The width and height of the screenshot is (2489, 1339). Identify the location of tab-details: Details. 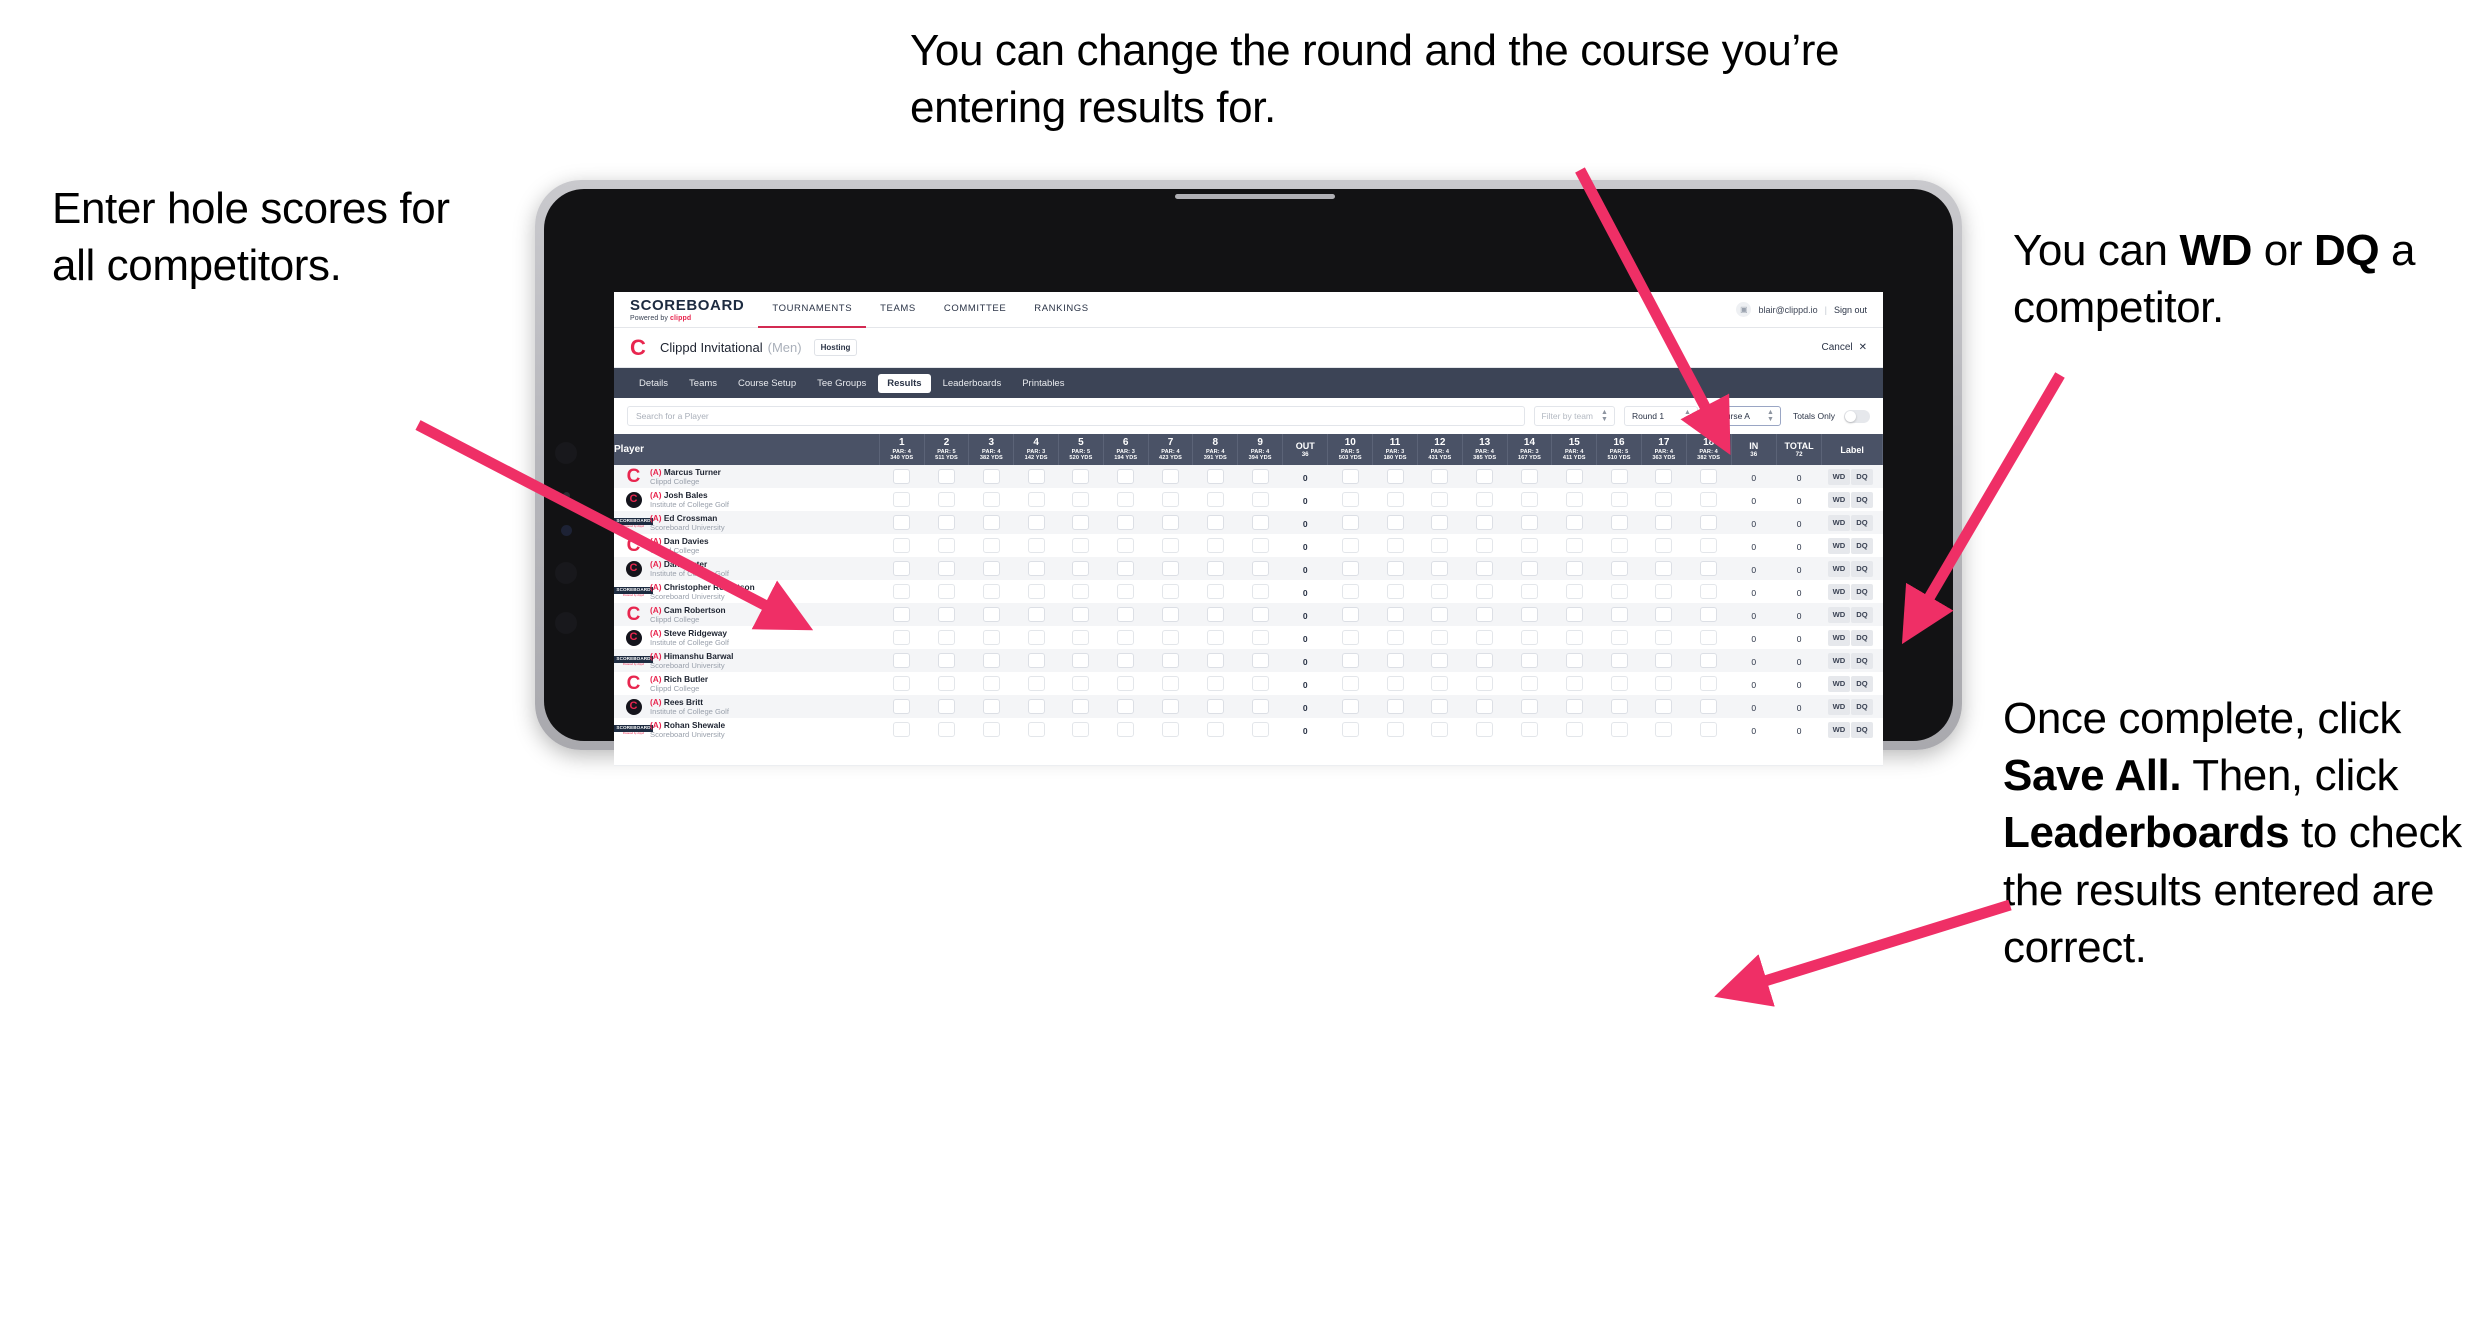
(653, 383).